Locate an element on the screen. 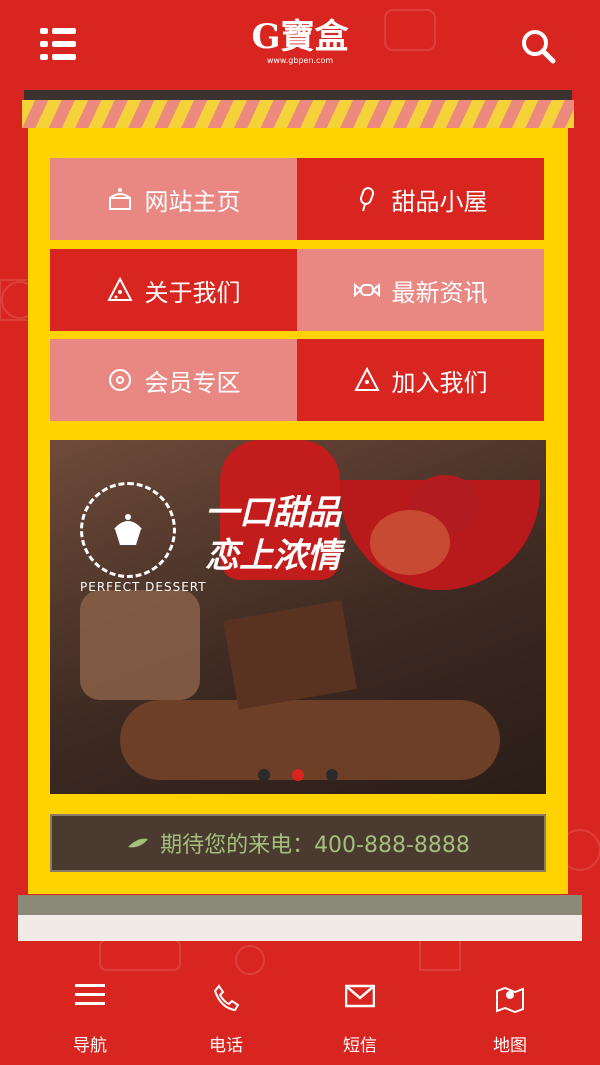 The width and height of the screenshot is (600, 1065). slogan-line-2: 恋上浓情 is located at coordinates (273, 556).